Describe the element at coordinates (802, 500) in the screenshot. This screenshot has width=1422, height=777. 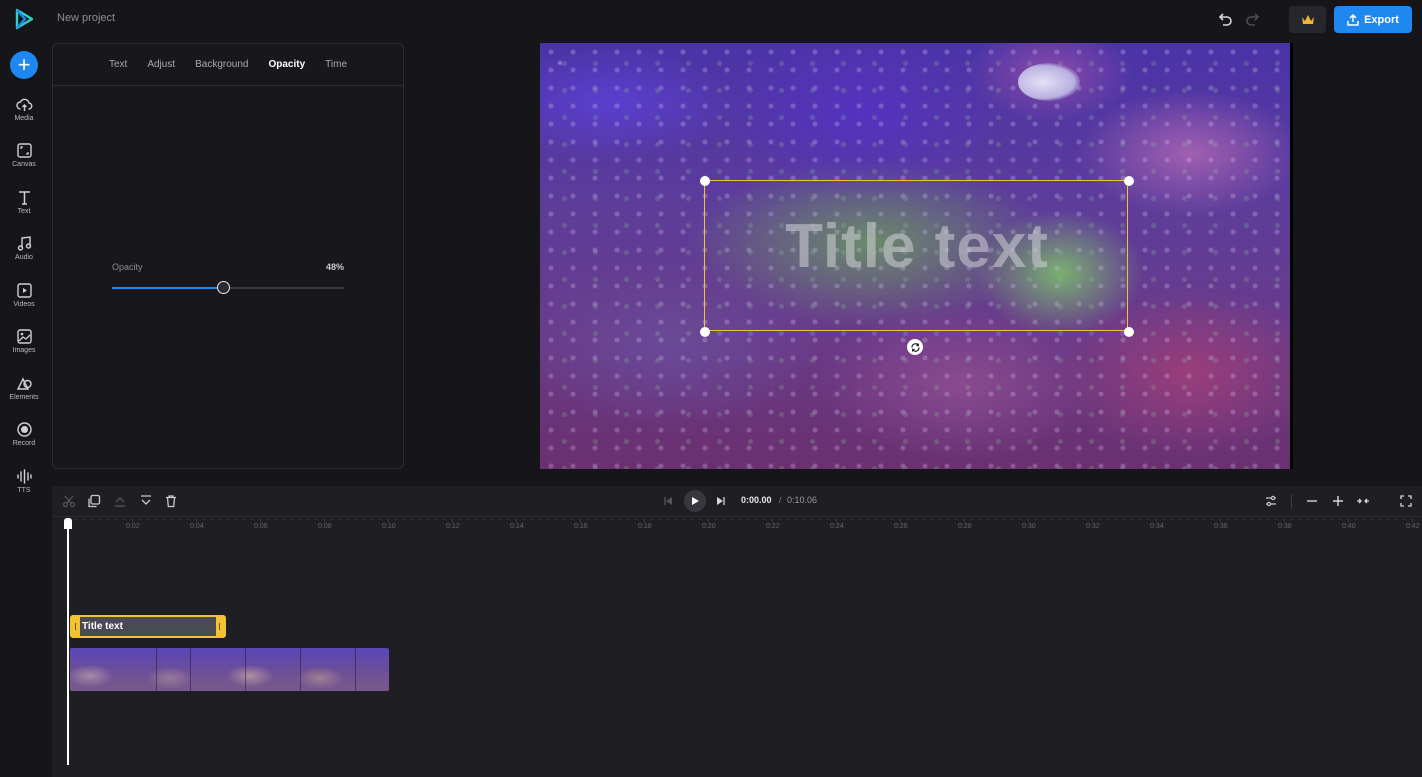
I see `total-duration: 0:10.06` at that location.